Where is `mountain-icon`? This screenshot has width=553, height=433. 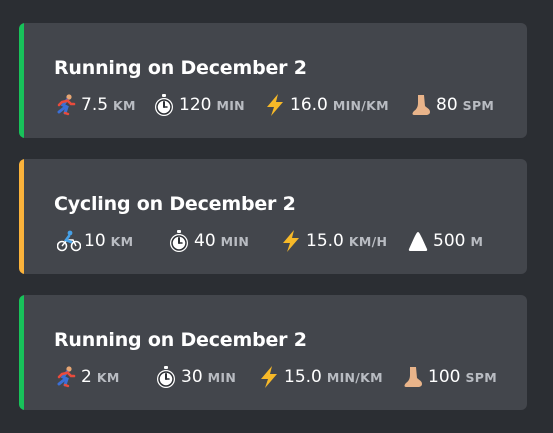
mountain-icon is located at coordinates (418, 241).